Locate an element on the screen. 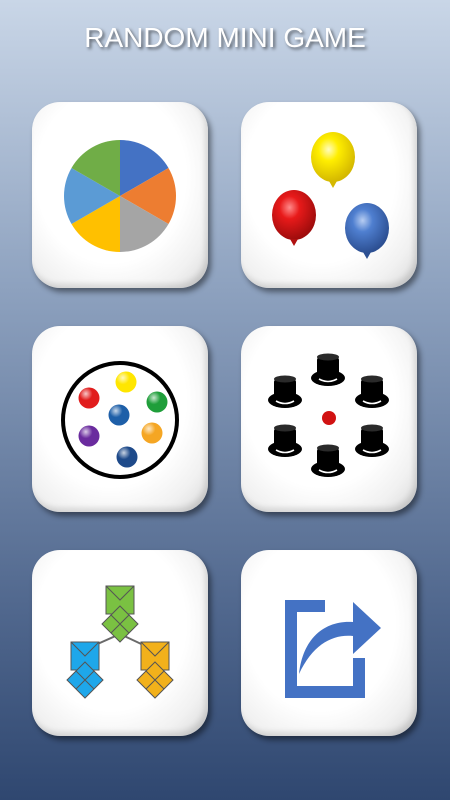  share-button is located at coordinates (329, 643).